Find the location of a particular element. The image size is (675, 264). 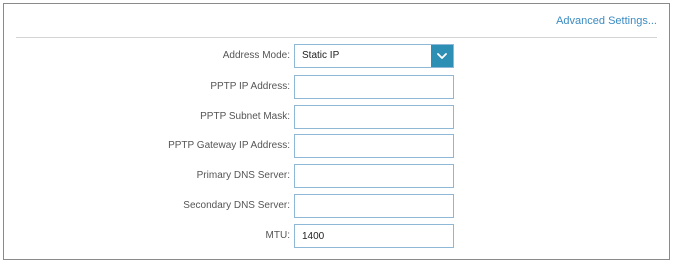

address-mode-row: Address Mode: Static IP is located at coordinates (336, 56).